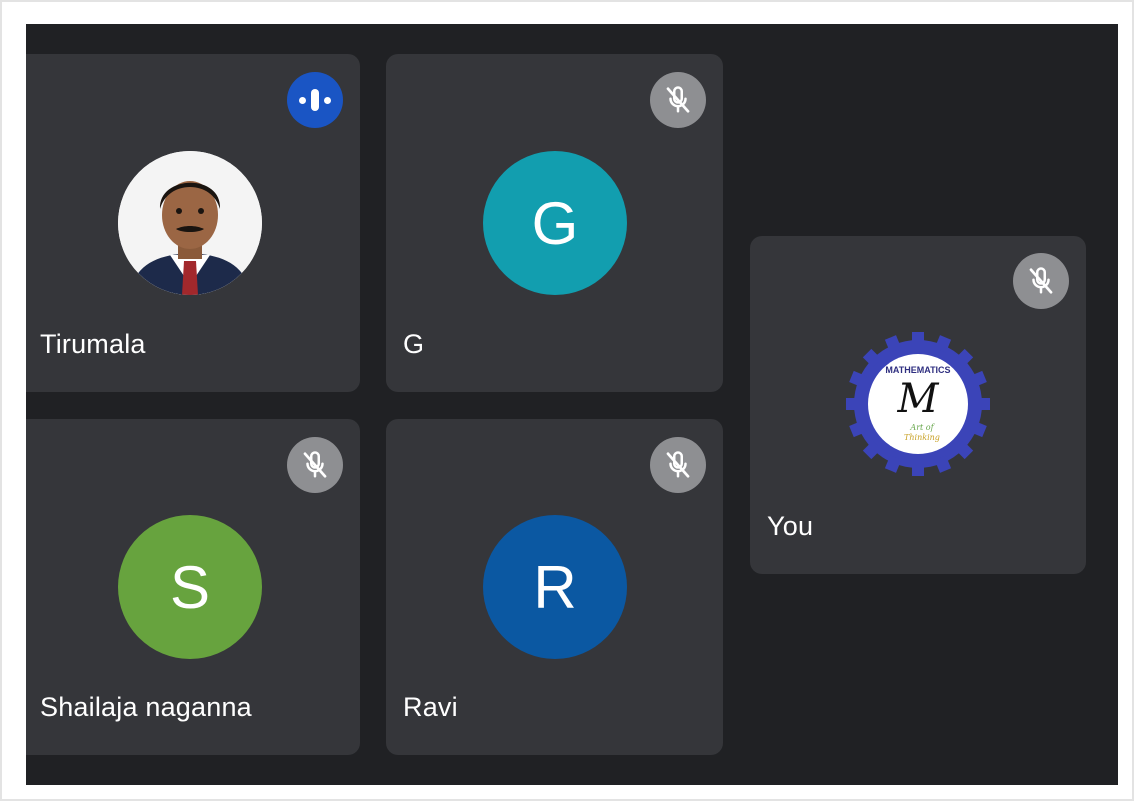 The height and width of the screenshot is (801, 1134). I want to click on avatar: S, so click(190, 587).